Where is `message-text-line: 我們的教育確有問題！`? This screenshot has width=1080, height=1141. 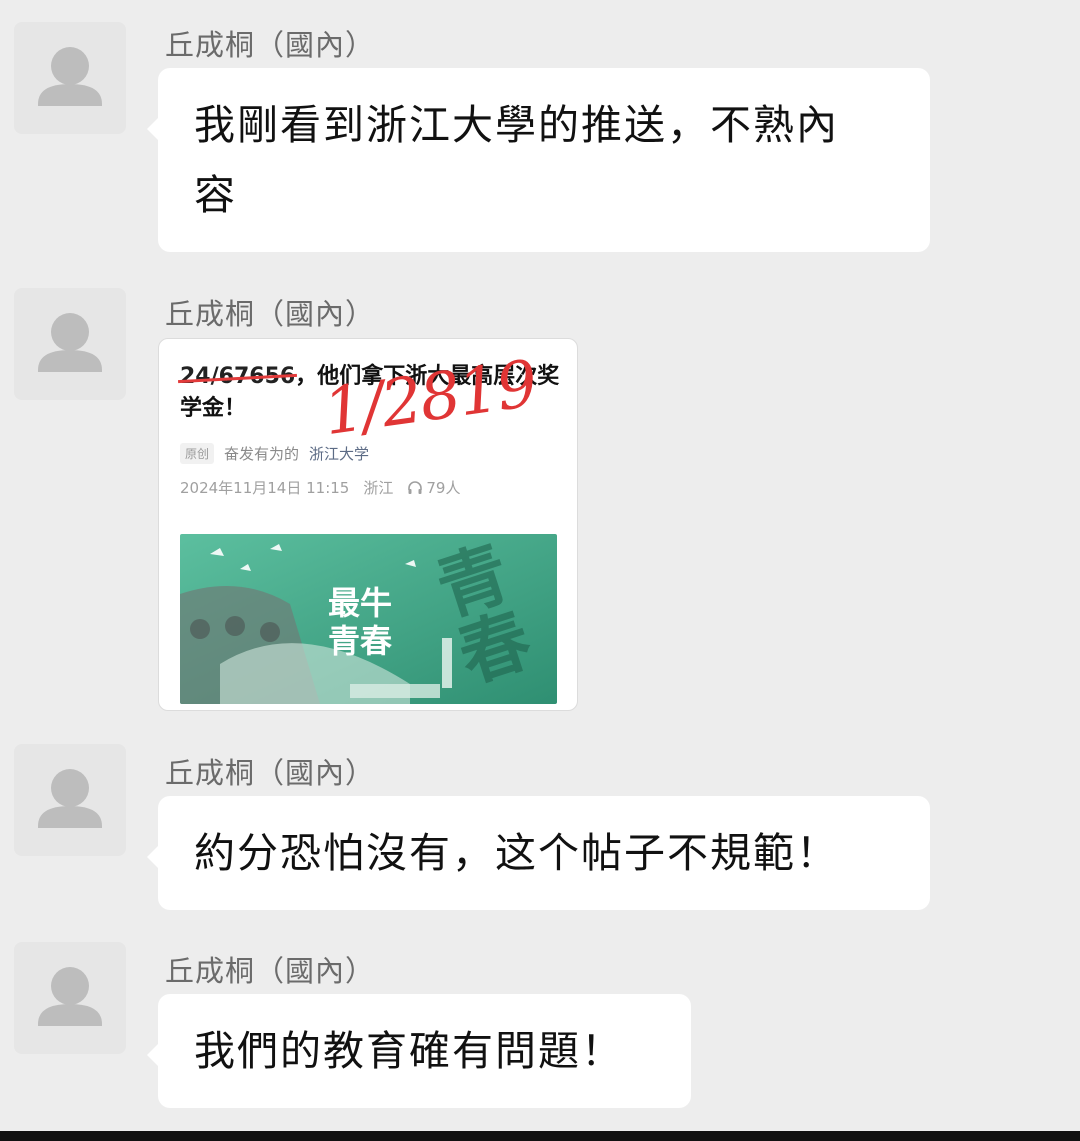 message-text-line: 我們的教育確有問題！ is located at coordinates (409, 1051).